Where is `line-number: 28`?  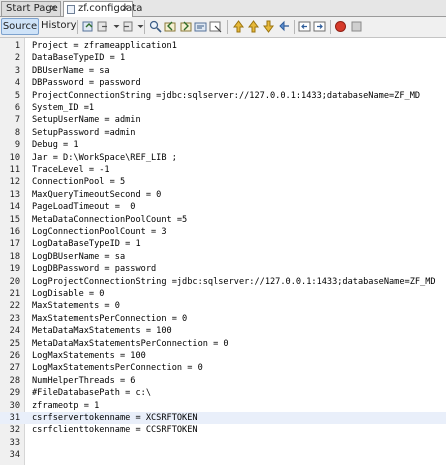
line-number: 28 is located at coordinates (14, 380).